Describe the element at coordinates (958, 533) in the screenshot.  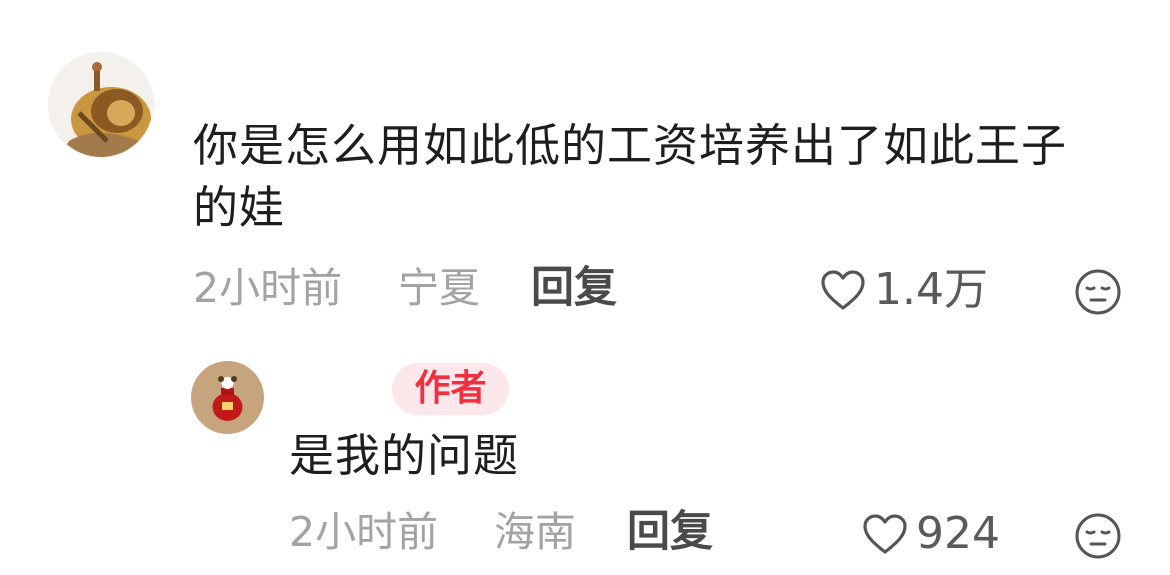
I see `like-count: 924` at that location.